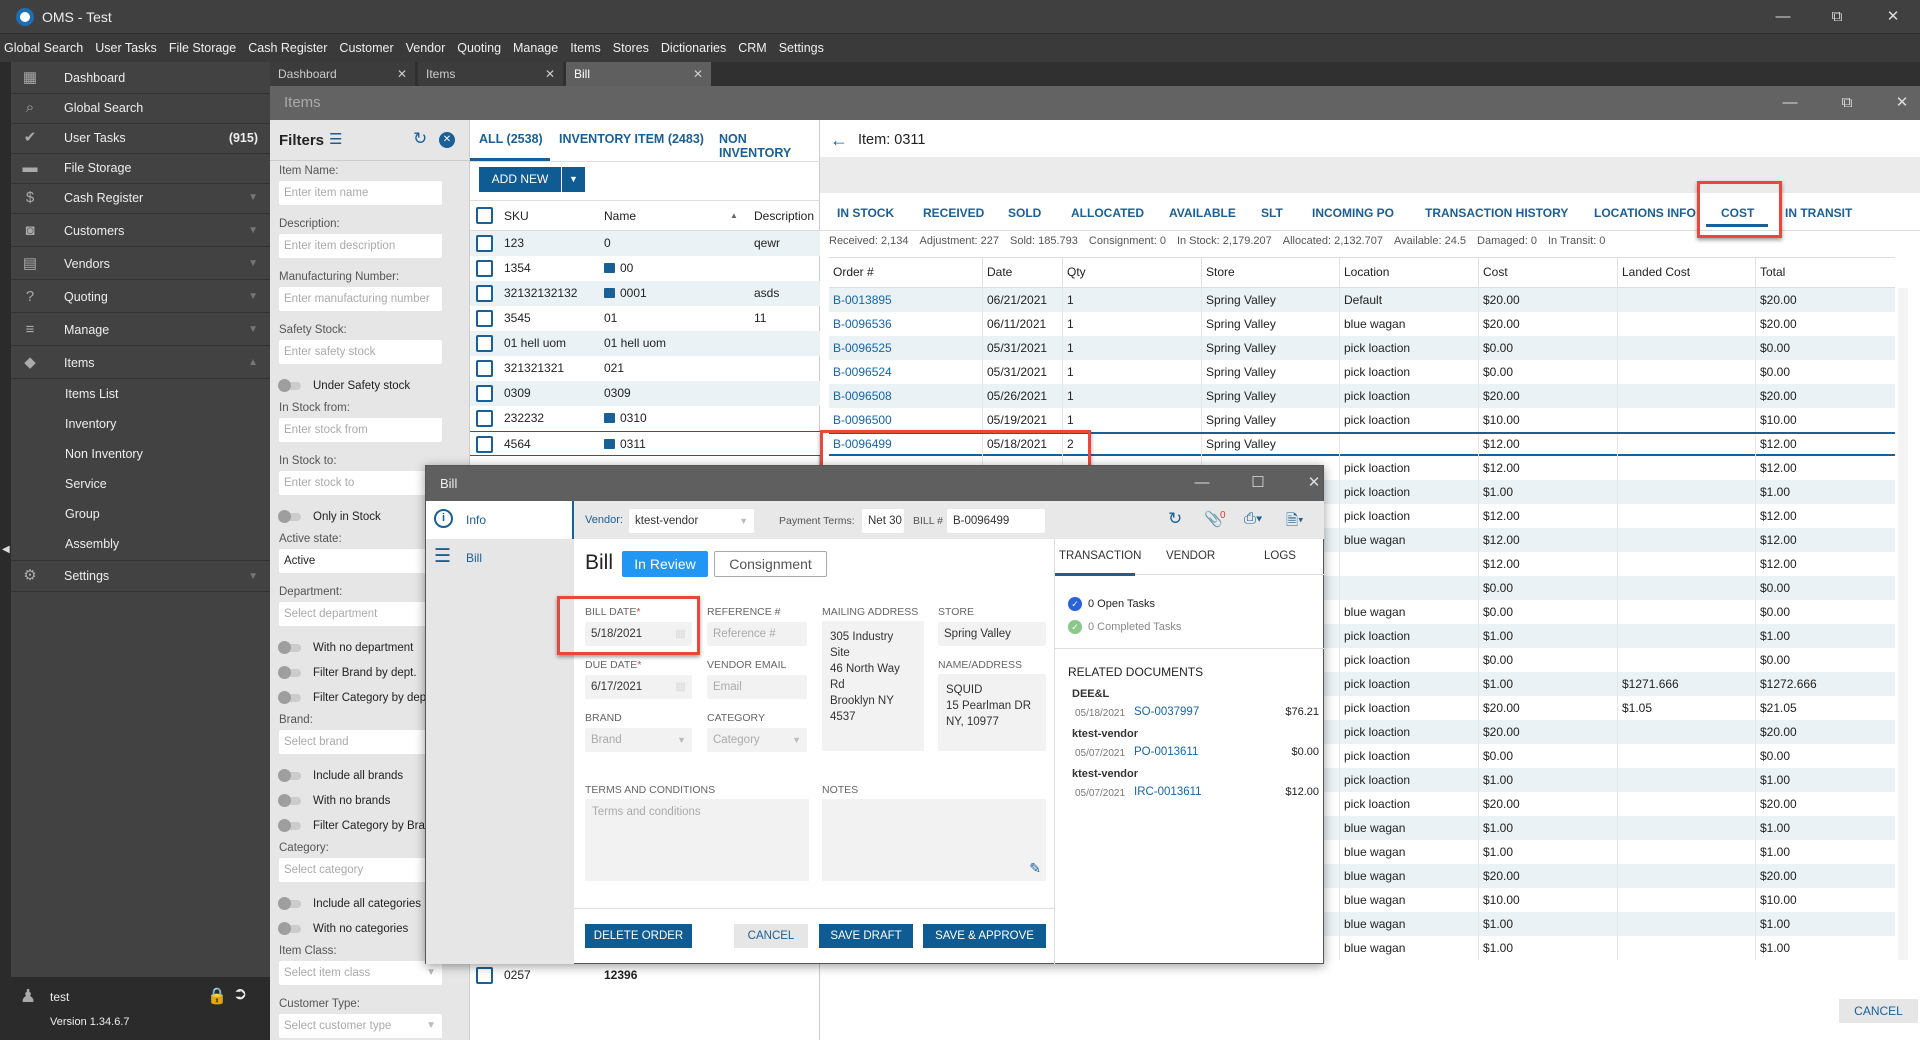 This screenshot has height=1040, width=1920. I want to click on restore-icon: ⧉, so click(1837, 17).